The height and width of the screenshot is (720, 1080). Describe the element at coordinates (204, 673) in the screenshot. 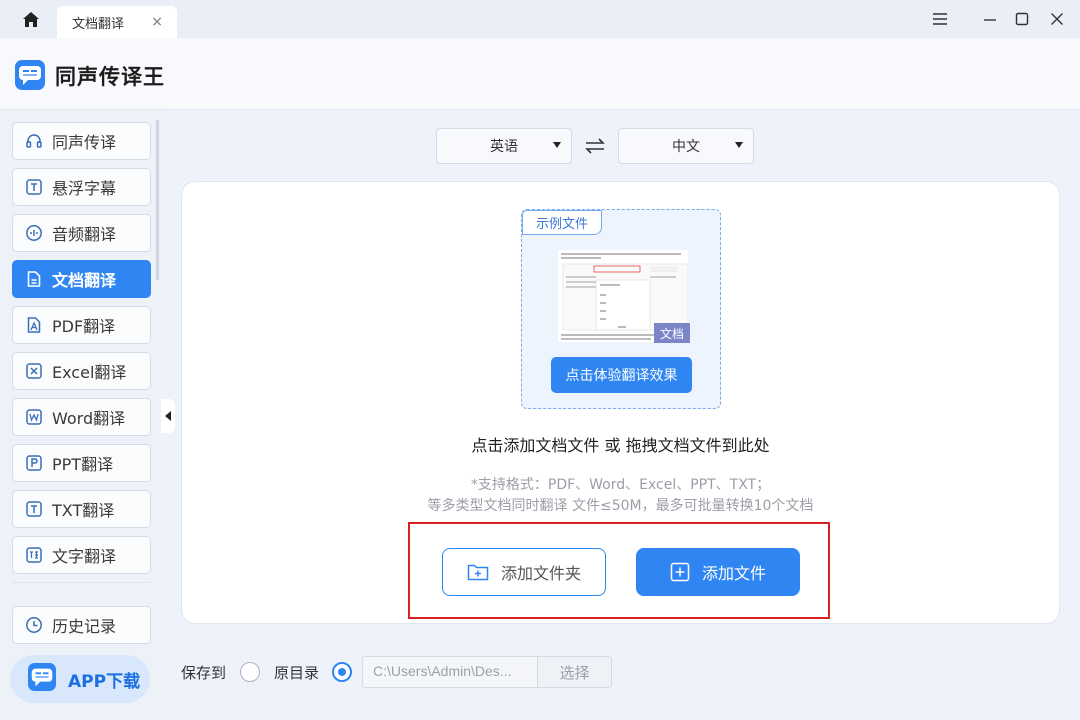

I see `save-to-label: 保存到` at that location.